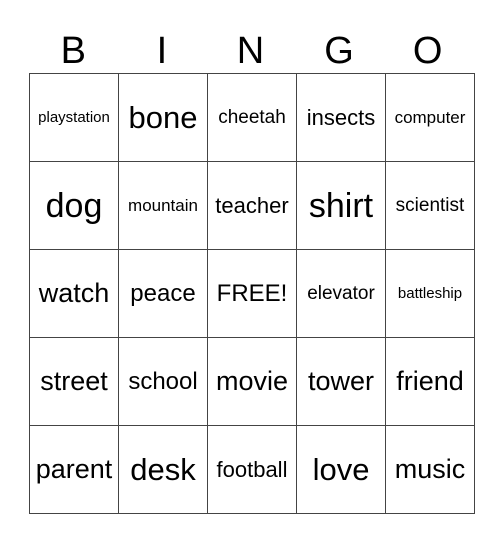  Describe the element at coordinates (163, 293) in the screenshot. I see `bingo-cell: peace` at that location.